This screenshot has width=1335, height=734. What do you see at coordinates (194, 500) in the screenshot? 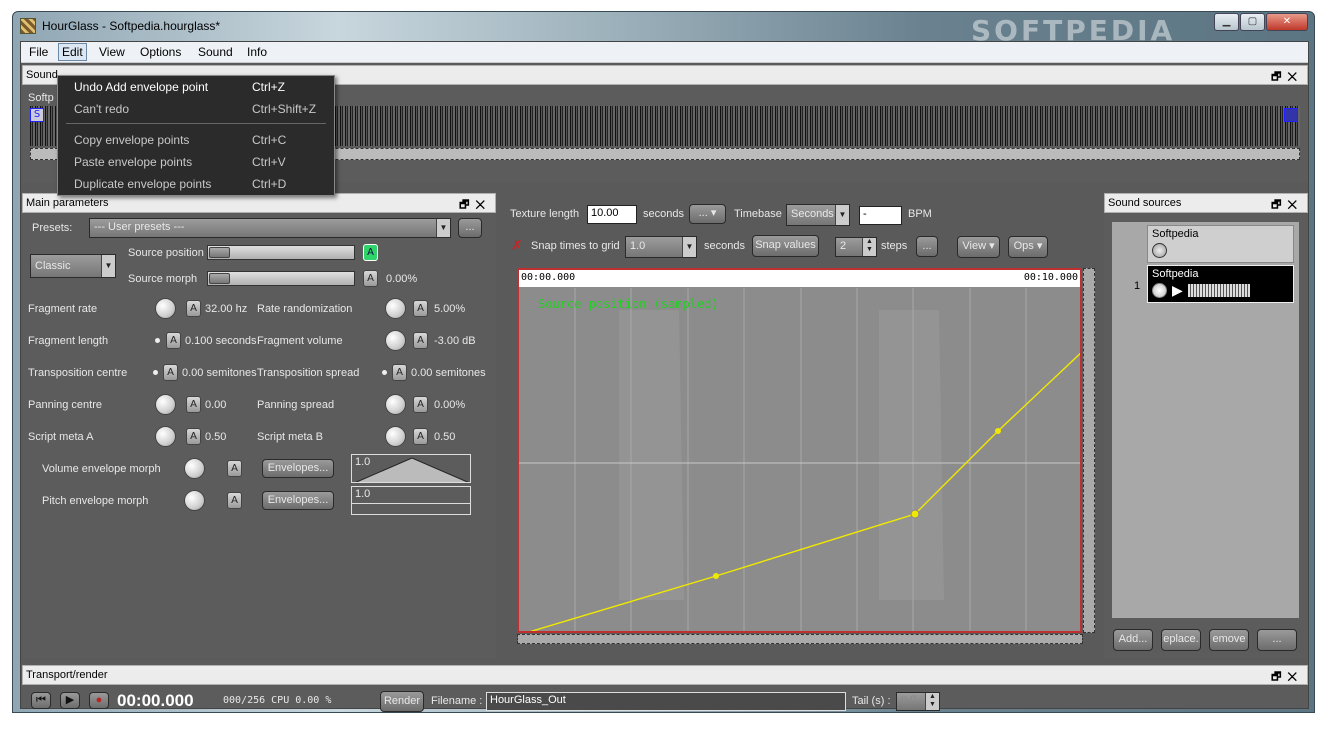
I see `pitch-envelope-knob` at bounding box center [194, 500].